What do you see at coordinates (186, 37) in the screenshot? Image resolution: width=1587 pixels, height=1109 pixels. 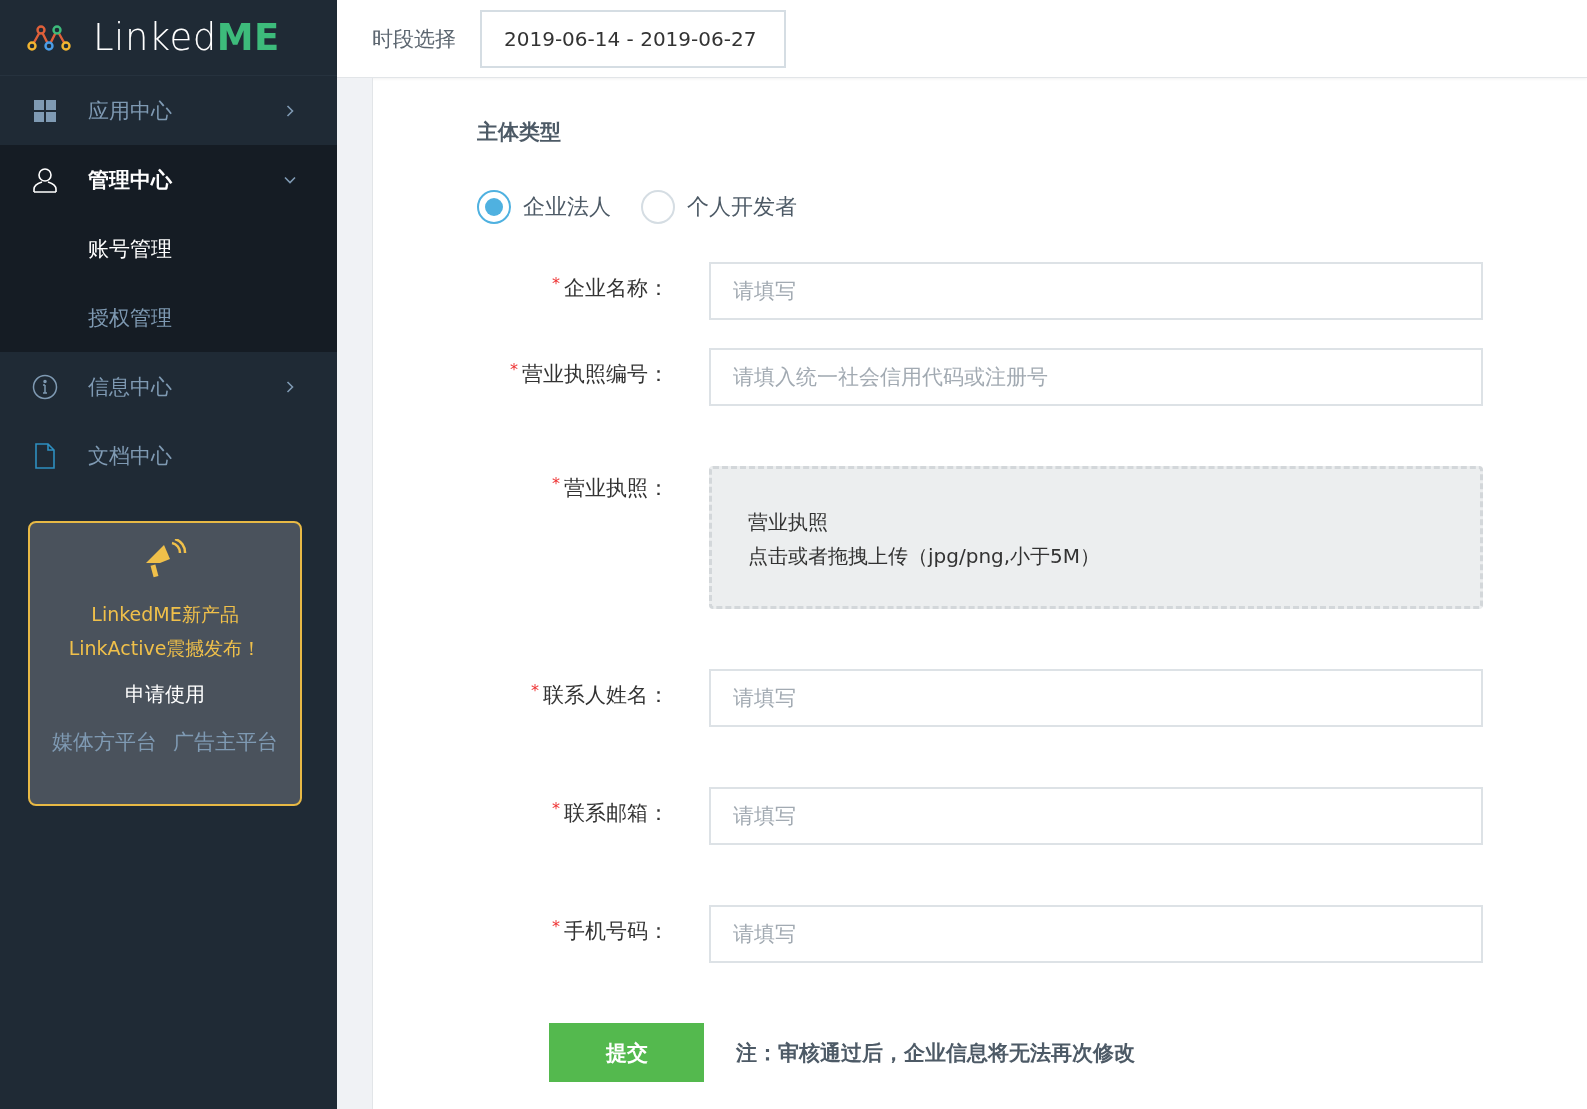 I see `logo-text: Linked ME` at bounding box center [186, 37].